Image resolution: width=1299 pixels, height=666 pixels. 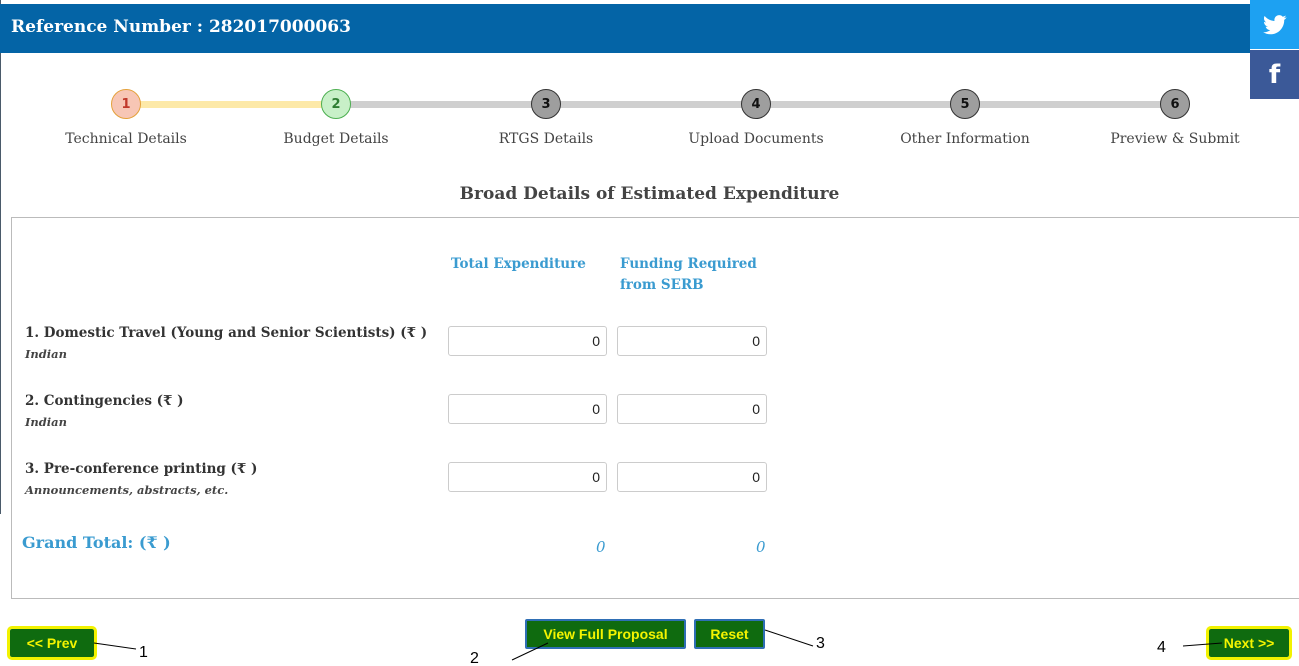 I want to click on annotation-4: 4, so click(x=1161, y=647).